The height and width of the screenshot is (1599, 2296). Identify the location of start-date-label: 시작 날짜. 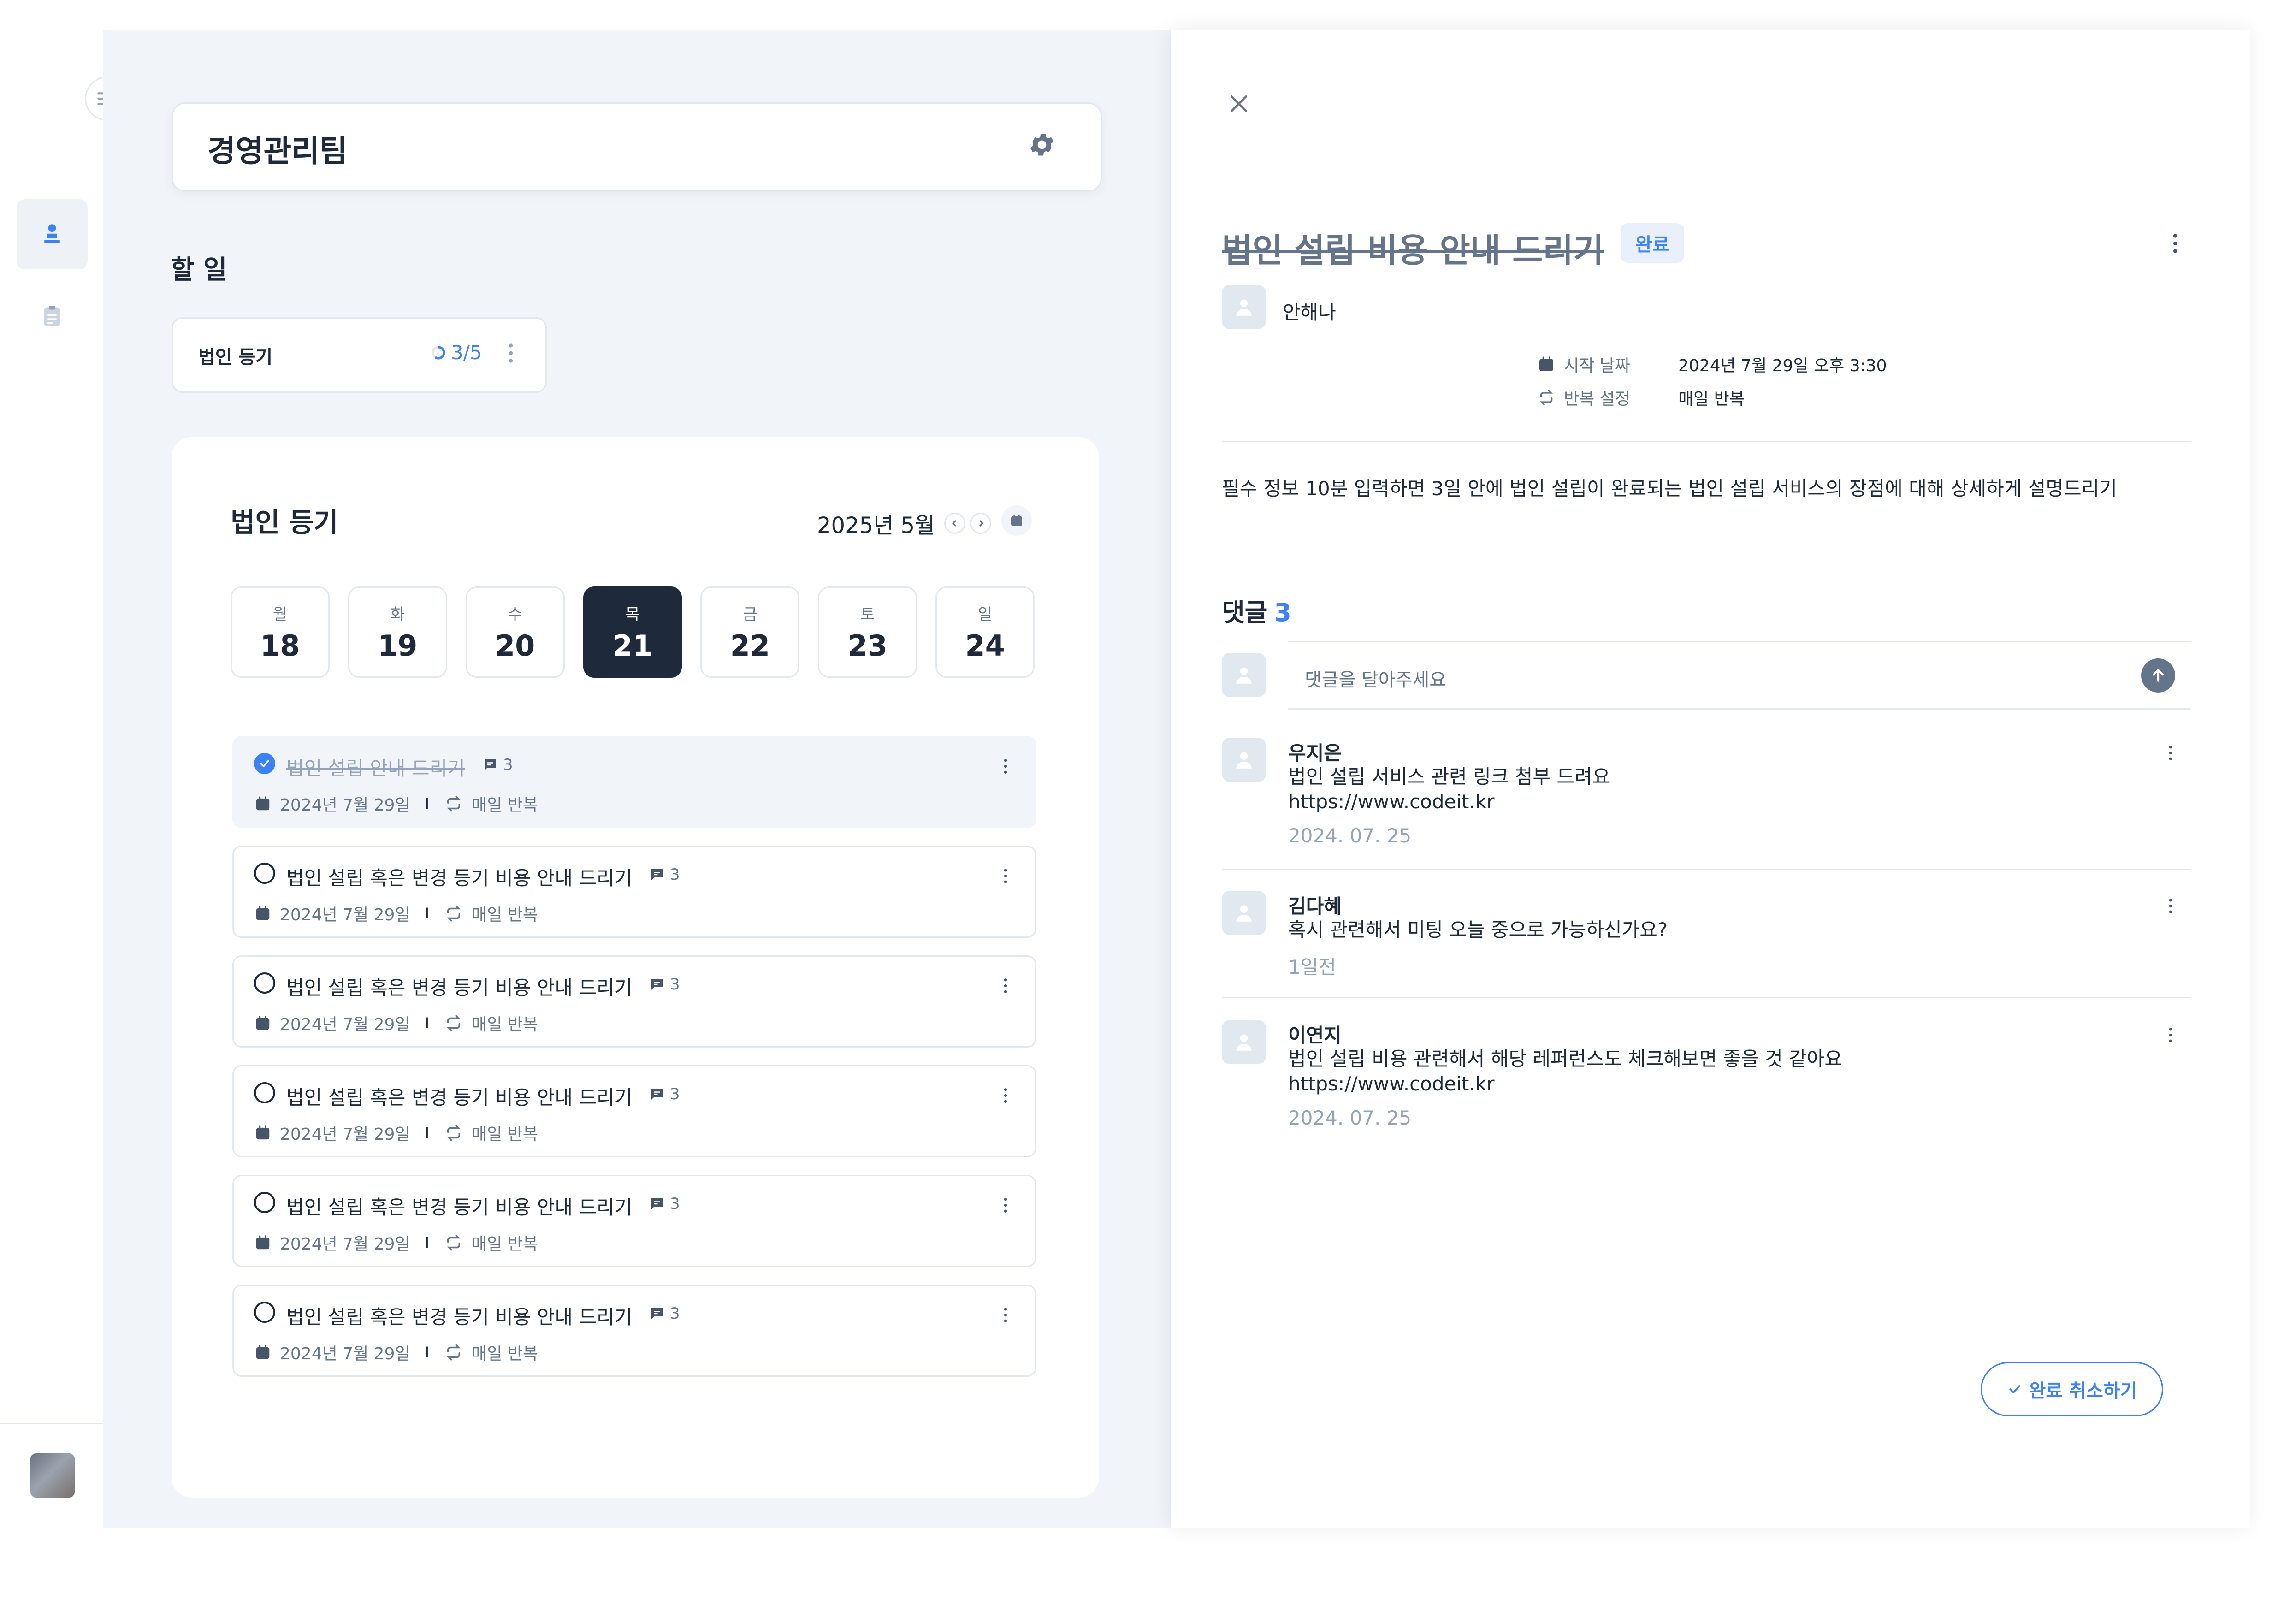
(1597, 365).